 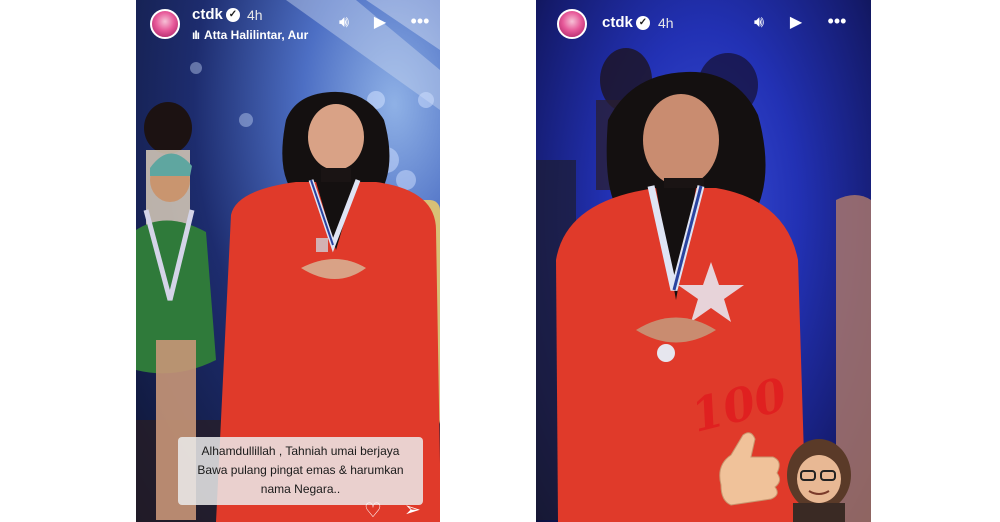 I want to click on send-icon: ➢, so click(x=412, y=509).